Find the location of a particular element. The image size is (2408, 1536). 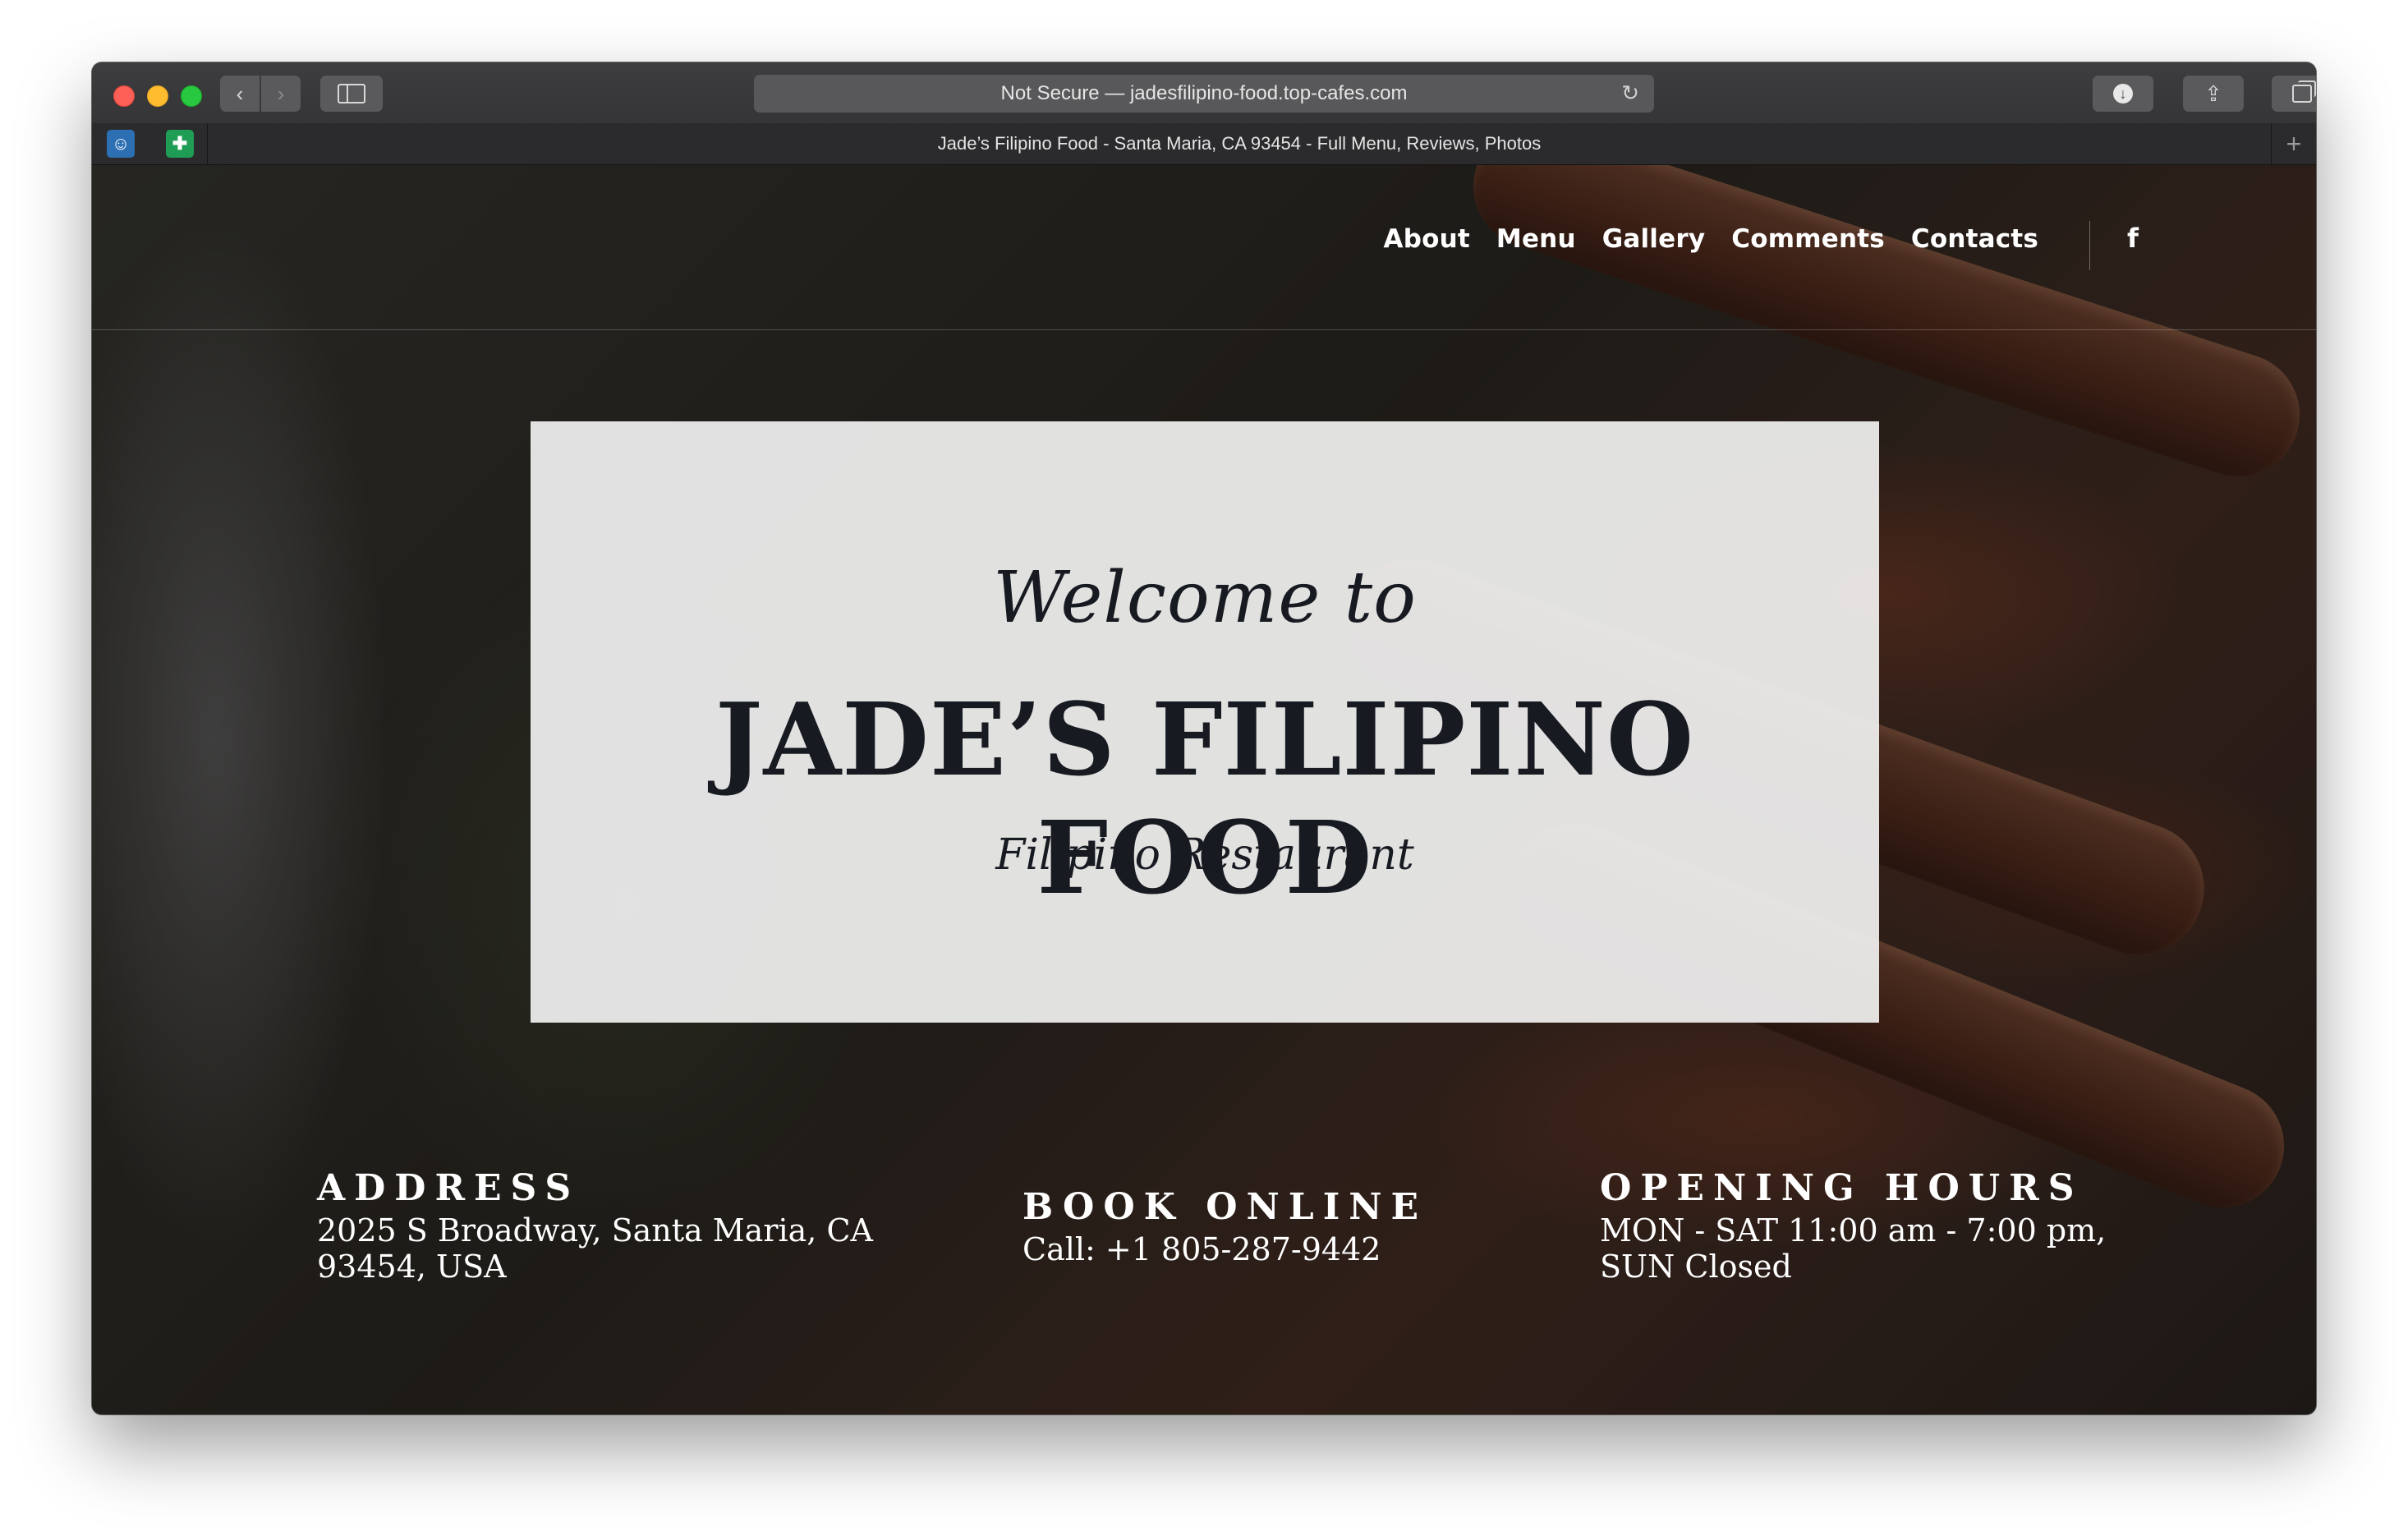

nav-about: About is located at coordinates (1427, 239).